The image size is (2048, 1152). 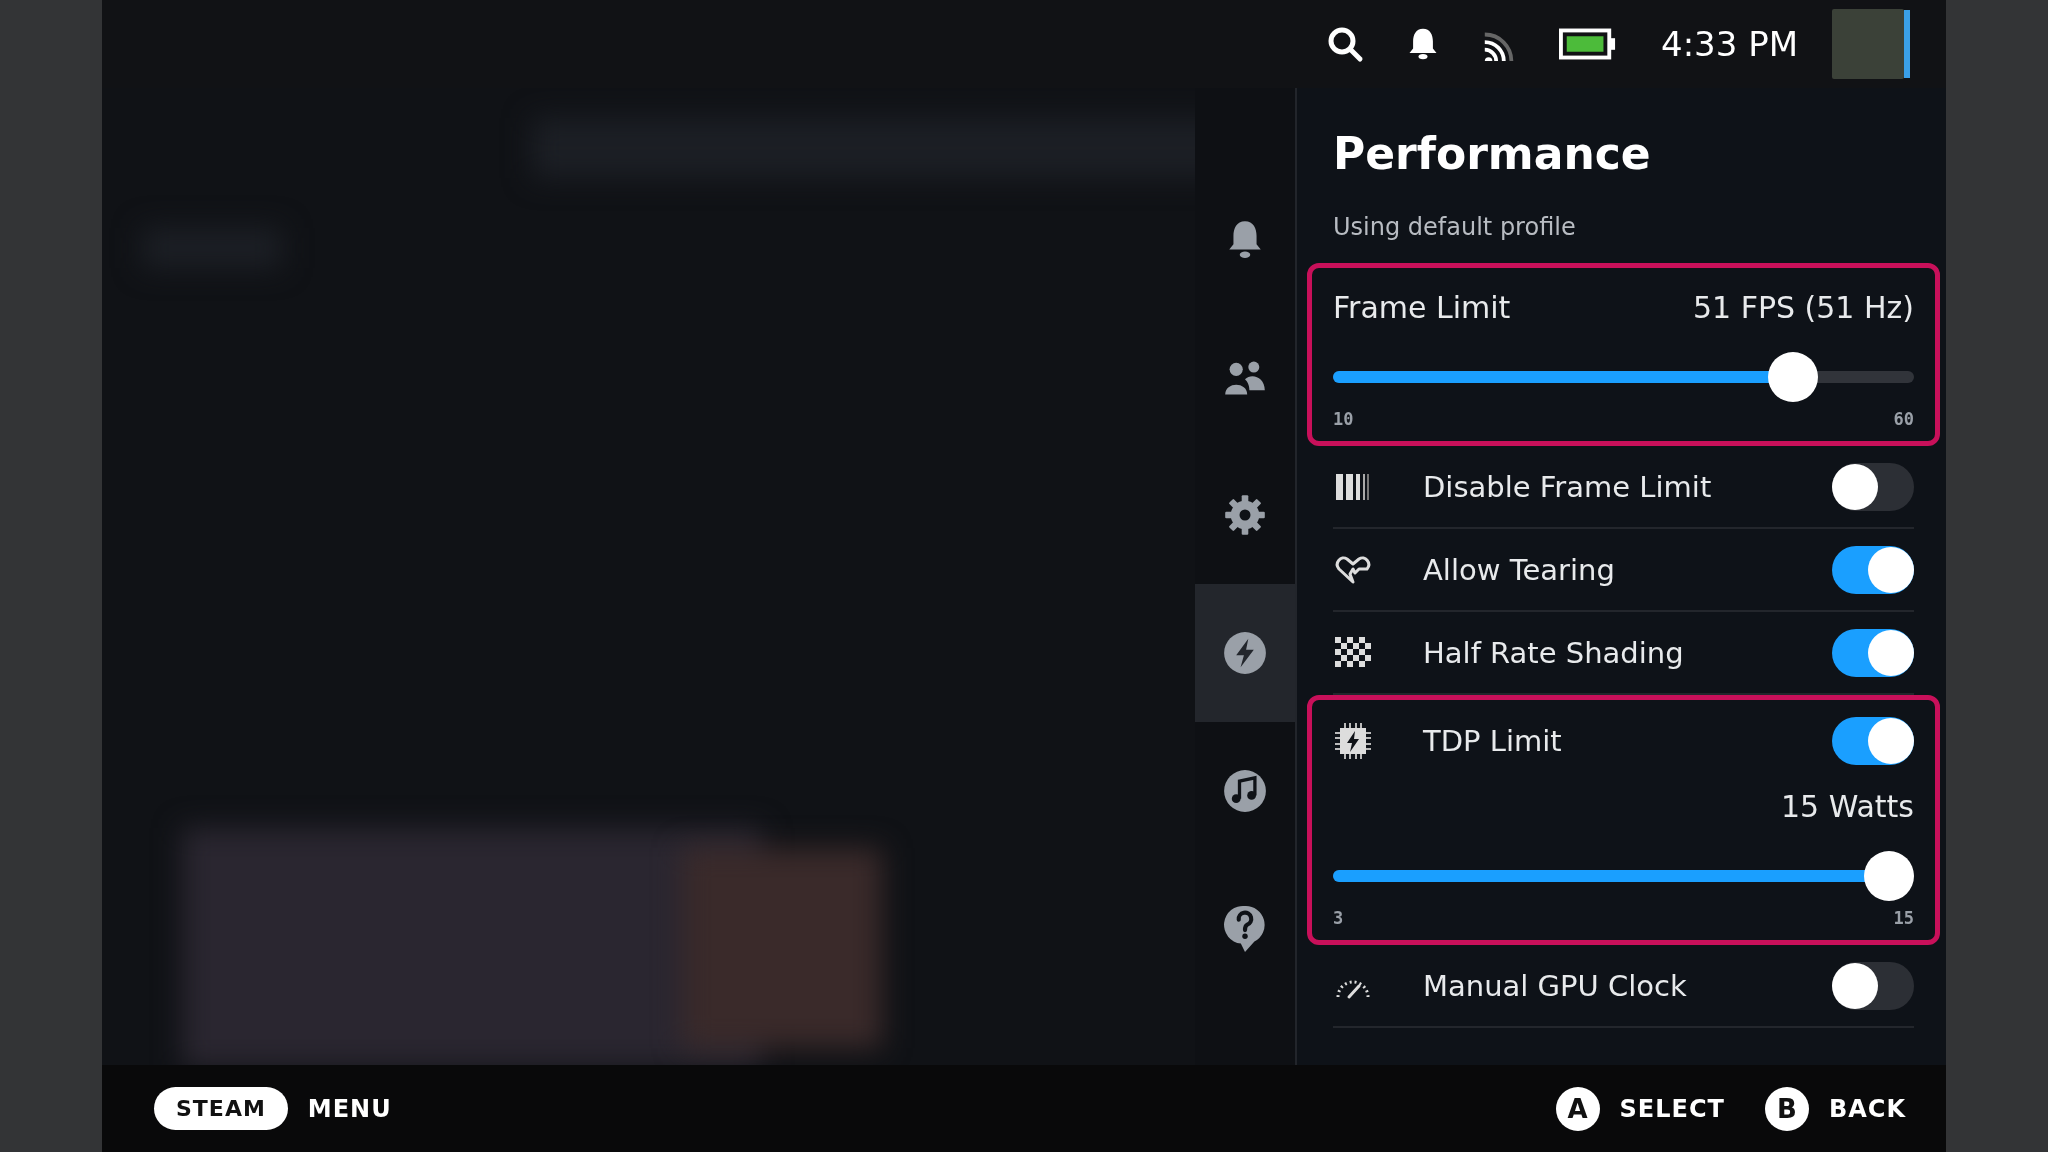 I want to click on sidebar-tab, so click(x=1245, y=653).